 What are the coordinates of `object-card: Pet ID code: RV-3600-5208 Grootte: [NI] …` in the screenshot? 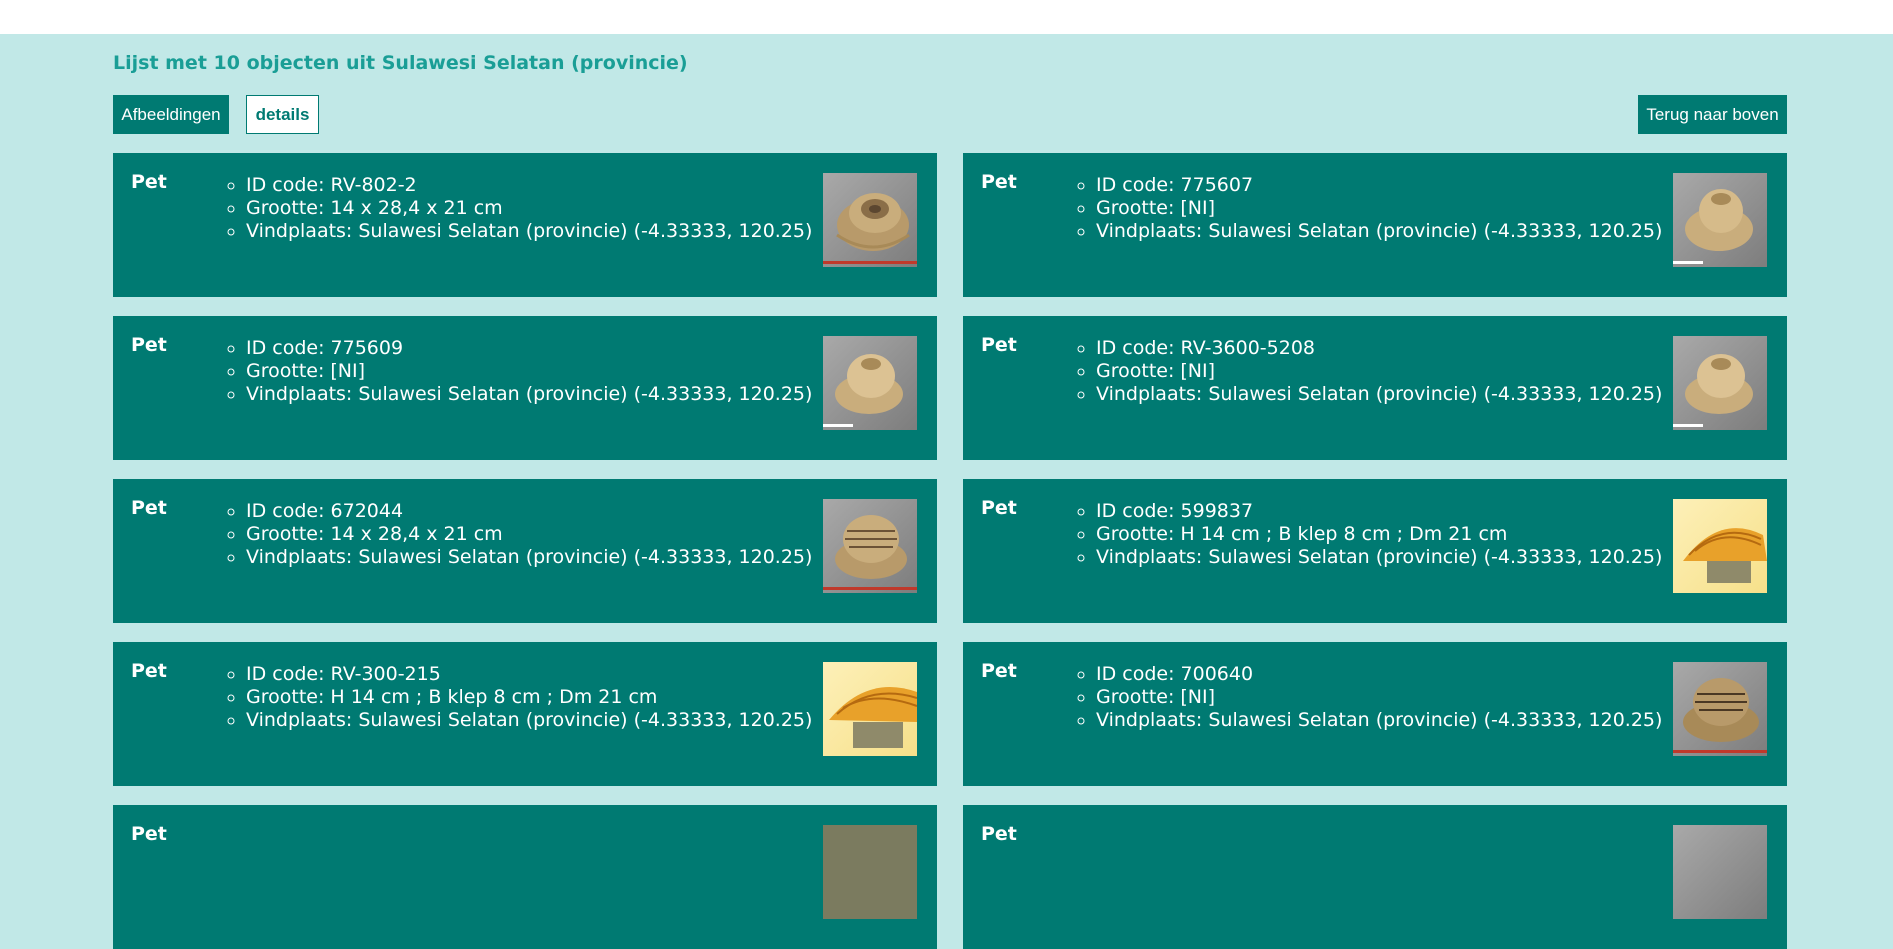 It's located at (1375, 388).